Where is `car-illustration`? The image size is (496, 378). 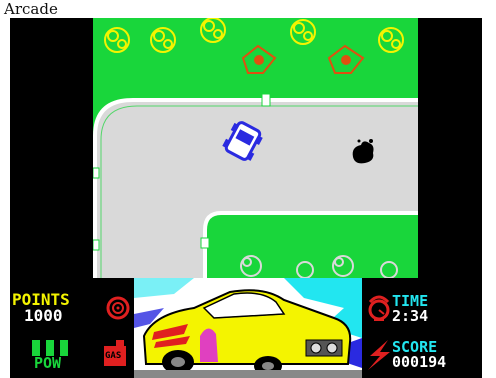 car-illustration is located at coordinates (248, 328).